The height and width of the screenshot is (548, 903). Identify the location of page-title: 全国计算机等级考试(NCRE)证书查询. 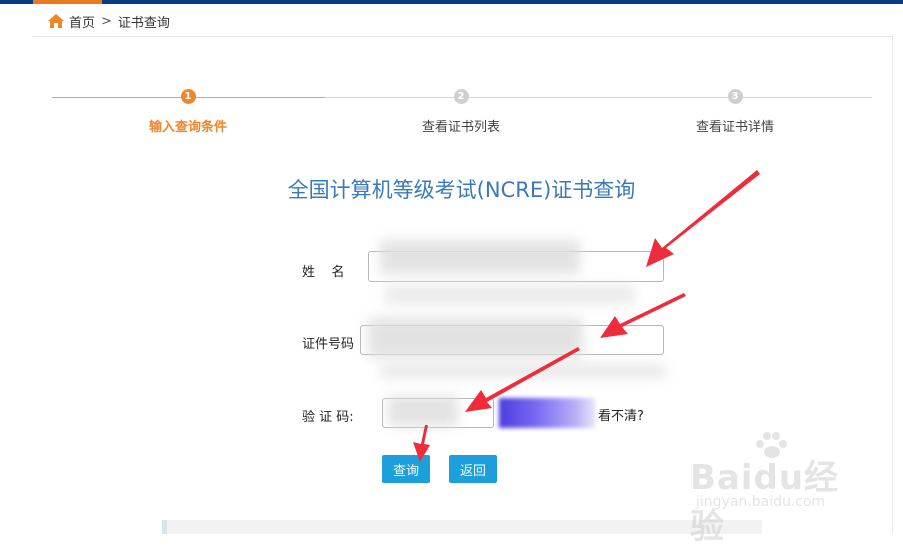
(461, 190).